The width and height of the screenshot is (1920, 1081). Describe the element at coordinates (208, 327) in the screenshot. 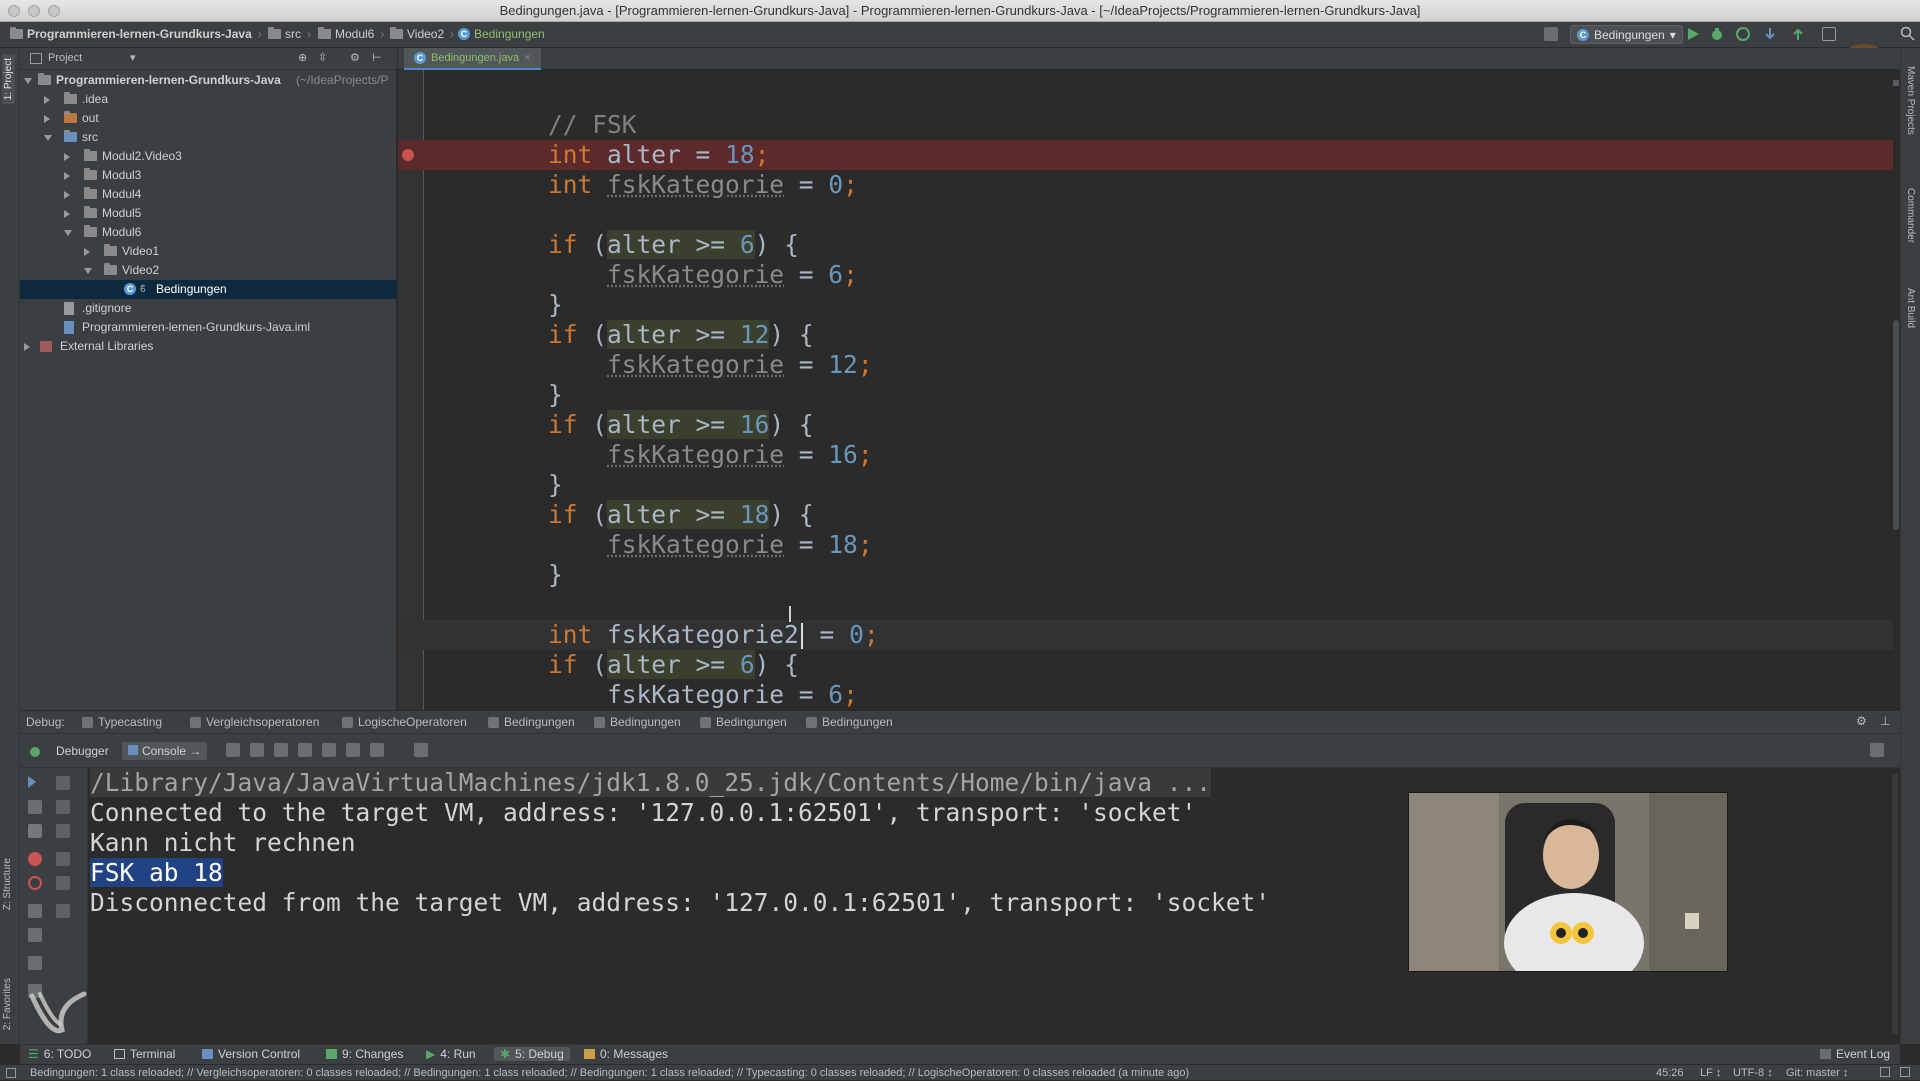

I see `tree-item-iml: Programmieren-lernen-Grundkurs-Java.iml` at that location.